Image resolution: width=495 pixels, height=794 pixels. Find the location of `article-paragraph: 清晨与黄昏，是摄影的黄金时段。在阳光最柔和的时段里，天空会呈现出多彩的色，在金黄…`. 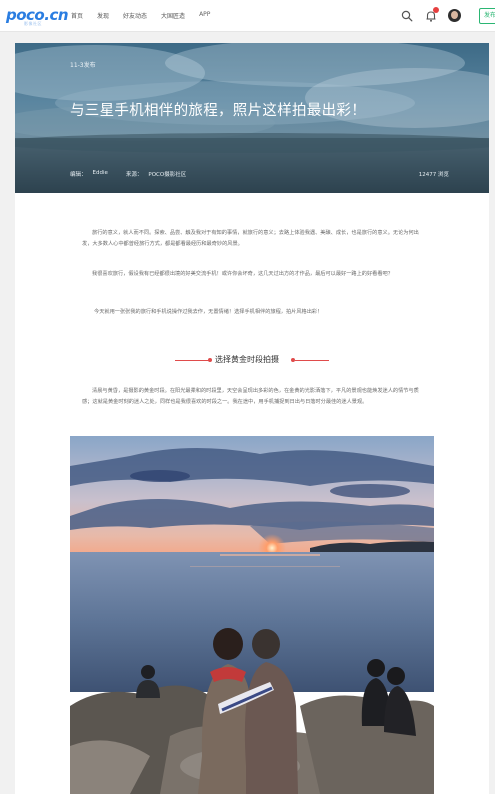

article-paragraph: 清晨与黄昏，是摄影的黄金时段。在阳光最柔和的时段里，天空会呈现出多彩的色，在金黄… is located at coordinates (250, 396).